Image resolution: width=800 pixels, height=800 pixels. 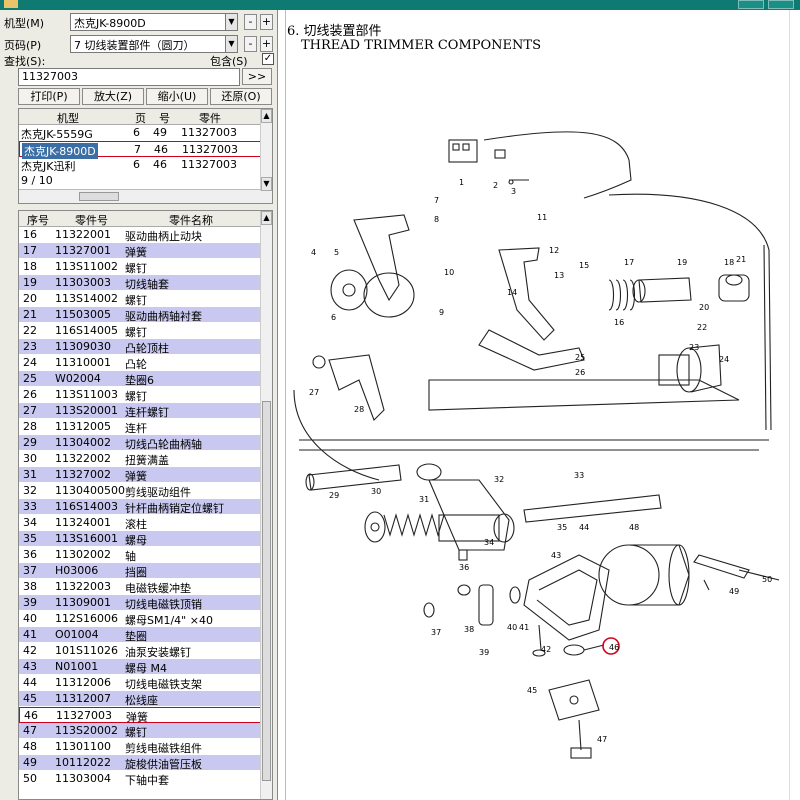 I want to click on callout-label: 3, so click(x=513, y=191).